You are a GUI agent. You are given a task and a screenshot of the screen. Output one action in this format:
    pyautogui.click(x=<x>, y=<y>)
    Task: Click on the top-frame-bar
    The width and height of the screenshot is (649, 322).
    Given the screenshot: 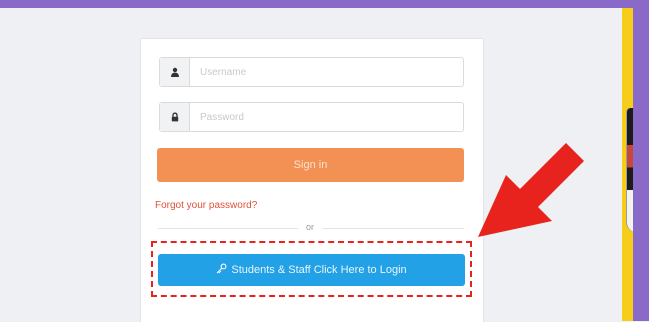 What is the action you would take?
    pyautogui.click(x=324, y=4)
    